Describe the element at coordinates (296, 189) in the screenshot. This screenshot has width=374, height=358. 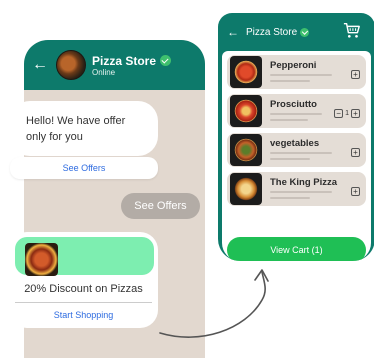
I see `product-item: The King Pizza +` at that location.